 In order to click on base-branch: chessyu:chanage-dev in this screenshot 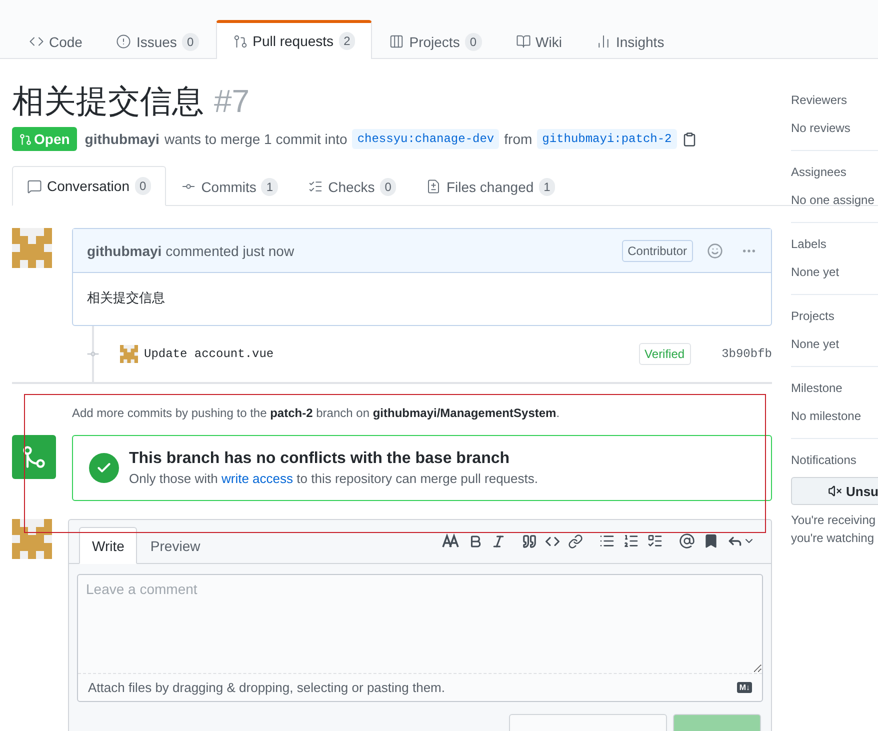, I will do `click(426, 139)`.